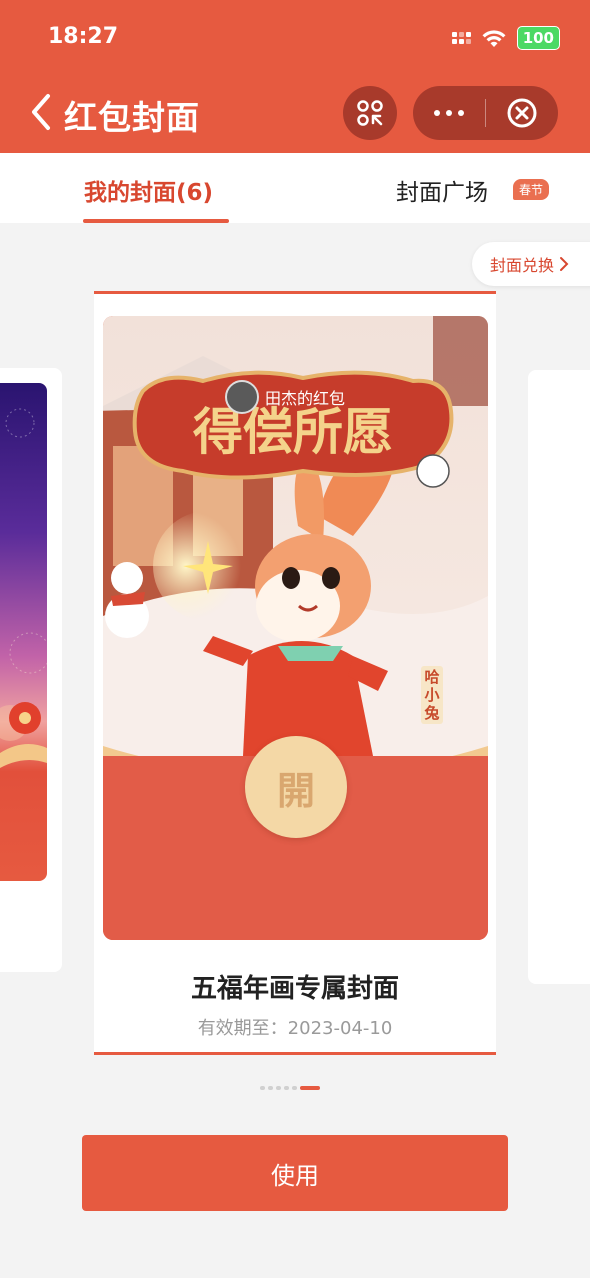 The image size is (590, 1278). What do you see at coordinates (23, 588) in the screenshot?
I see `fireworks-illustration` at bounding box center [23, 588].